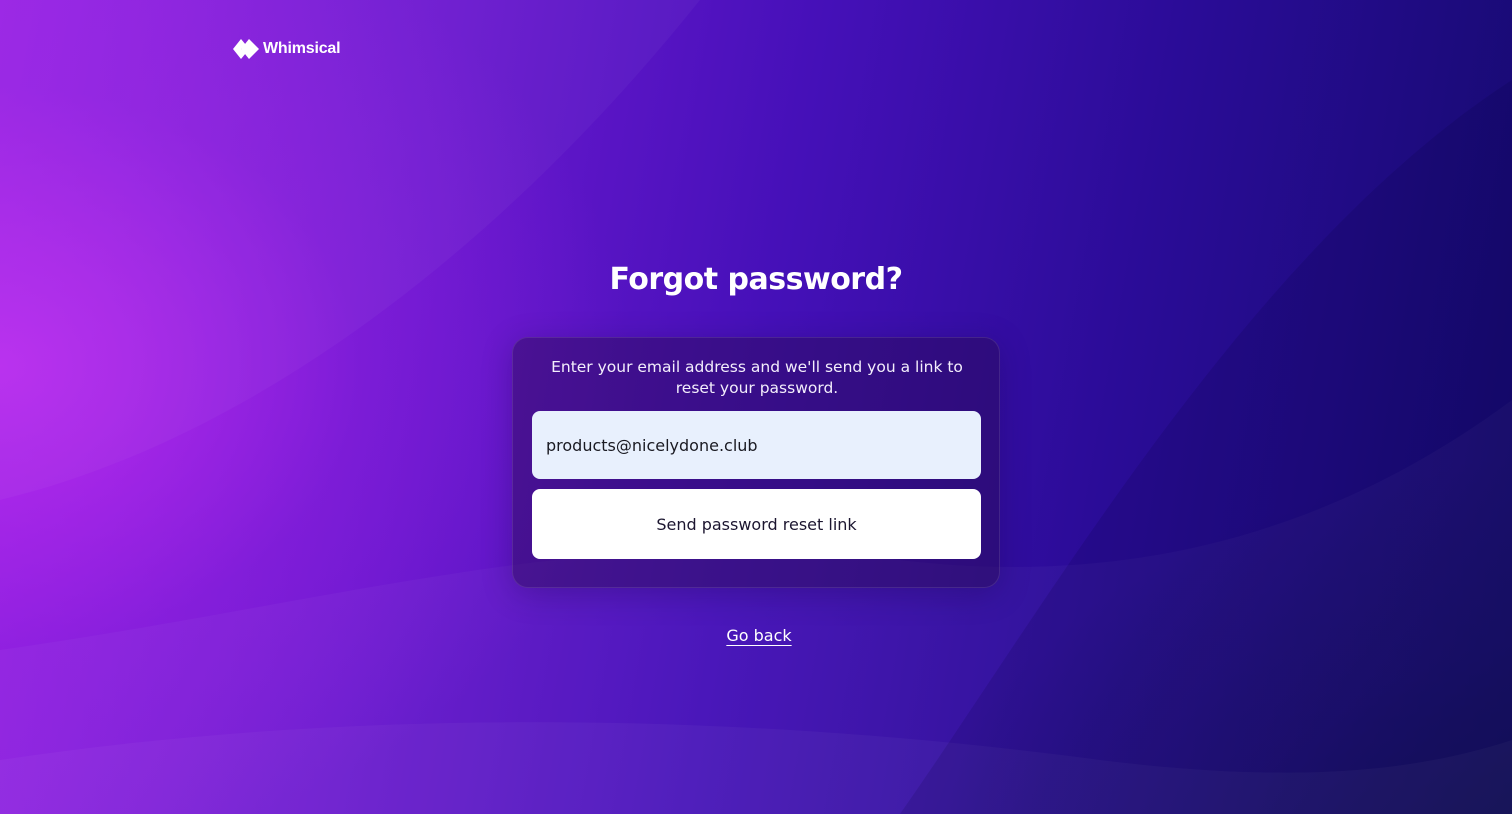 The image size is (1512, 814). I want to click on whimsical-logo: Whimsical, so click(286, 49).